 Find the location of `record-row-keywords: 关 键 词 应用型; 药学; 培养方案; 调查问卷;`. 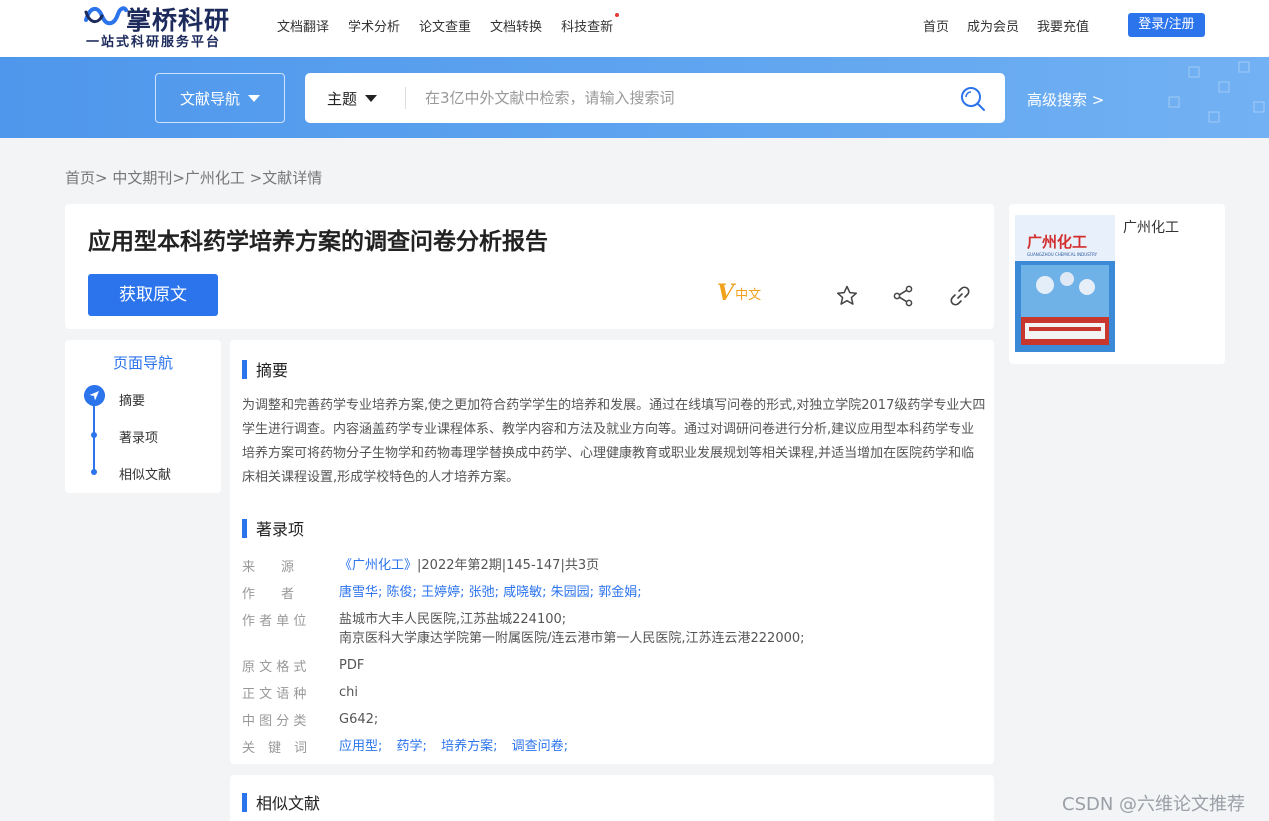

record-row-keywords: 关 键 词 应用型; 药学; 培养方案; 调查问卷; is located at coordinates (405, 746).